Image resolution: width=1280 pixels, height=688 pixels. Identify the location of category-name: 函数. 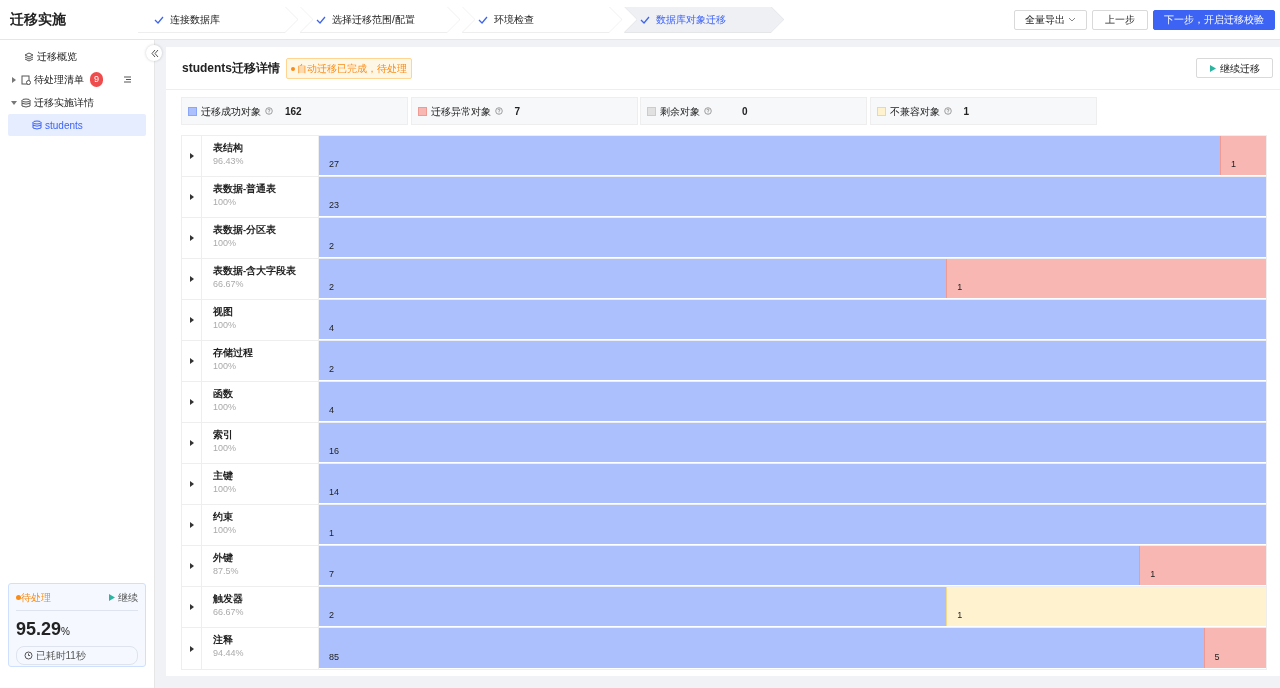
(223, 394).